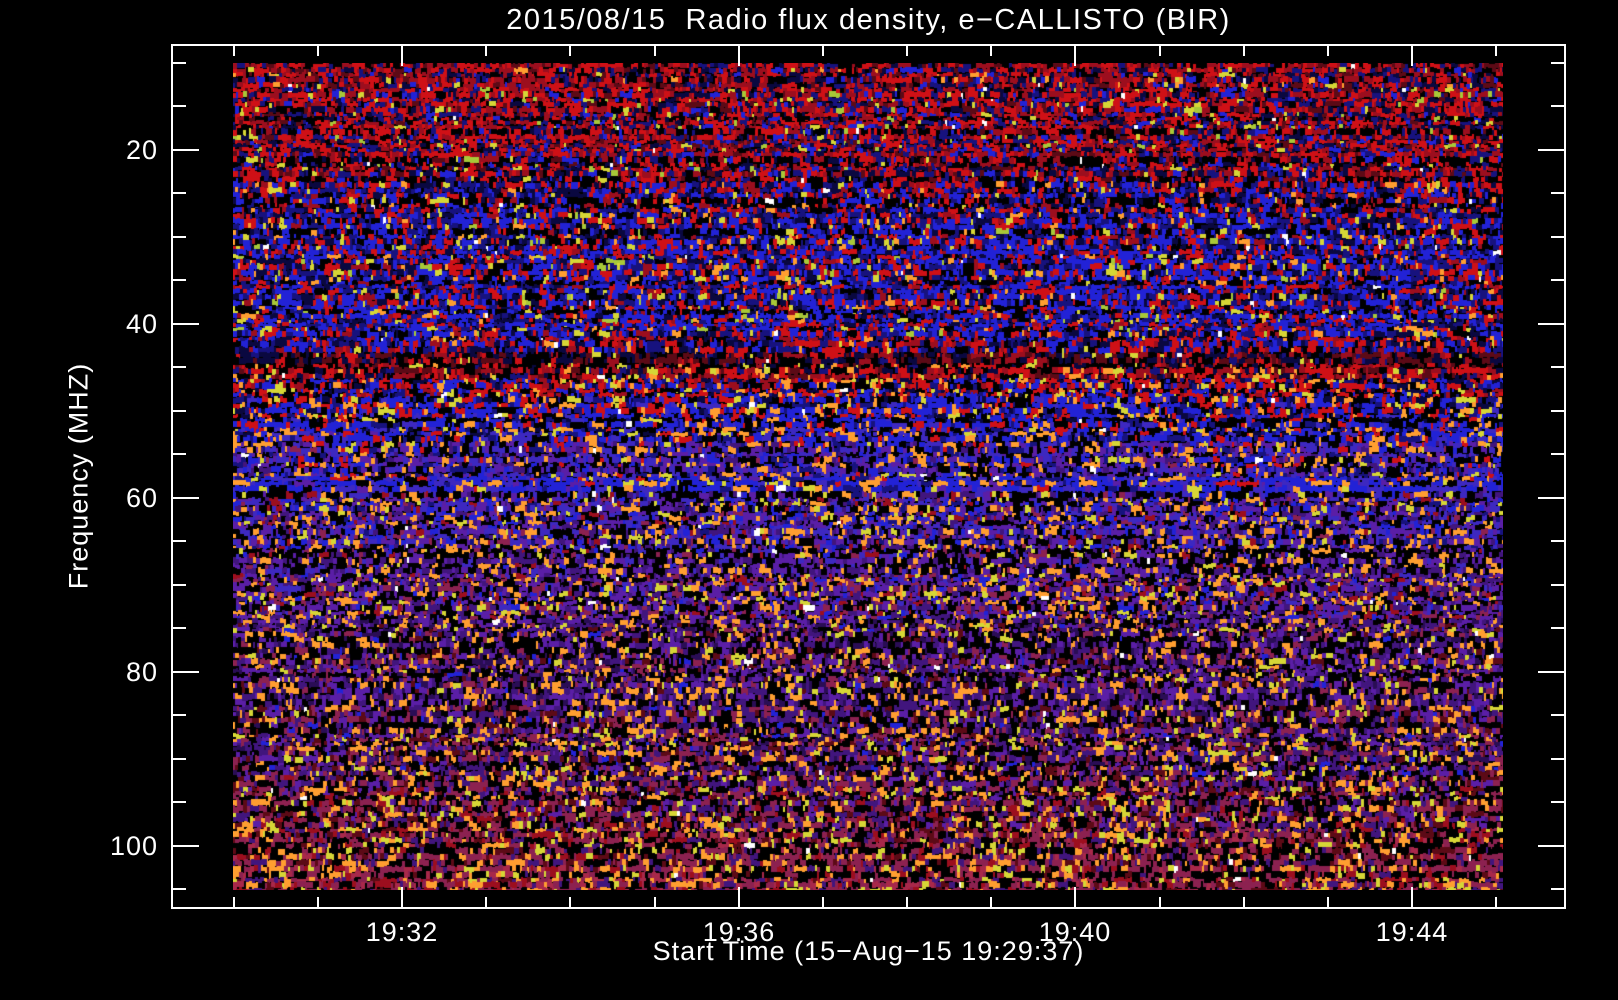 This screenshot has height=1000, width=1618. What do you see at coordinates (868, 951) in the screenshot?
I see `x-axis-title: Start Time (15−Aug−15 19:29:37)` at bounding box center [868, 951].